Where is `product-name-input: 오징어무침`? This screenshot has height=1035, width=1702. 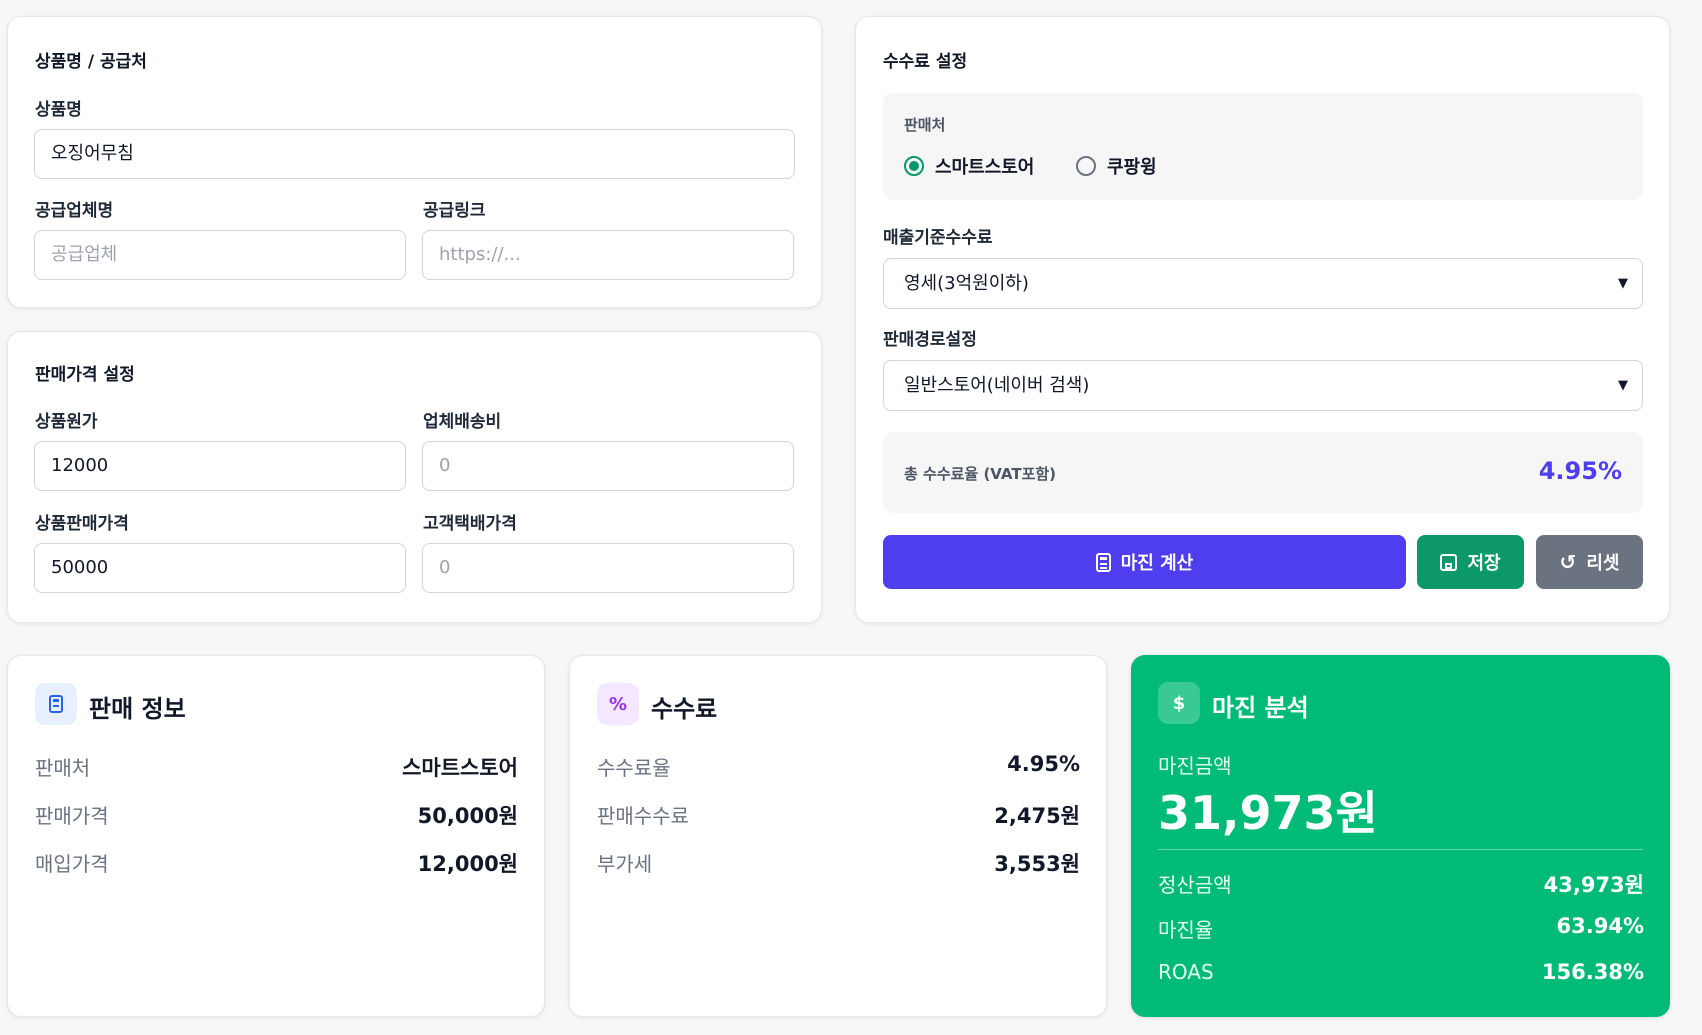
product-name-input: 오징어무침 is located at coordinates (414, 154).